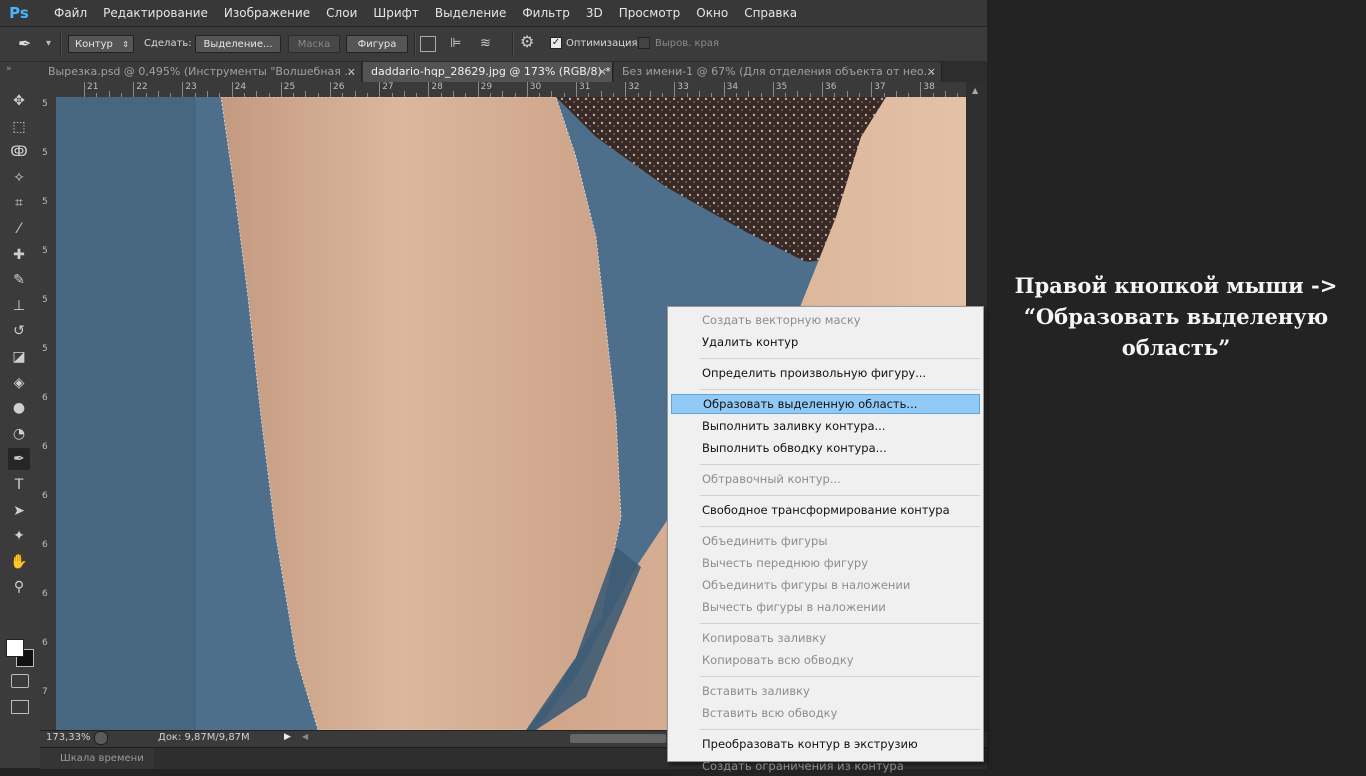 The height and width of the screenshot is (776, 1366). I want to click on ruler-label: 25, so click(289, 87).